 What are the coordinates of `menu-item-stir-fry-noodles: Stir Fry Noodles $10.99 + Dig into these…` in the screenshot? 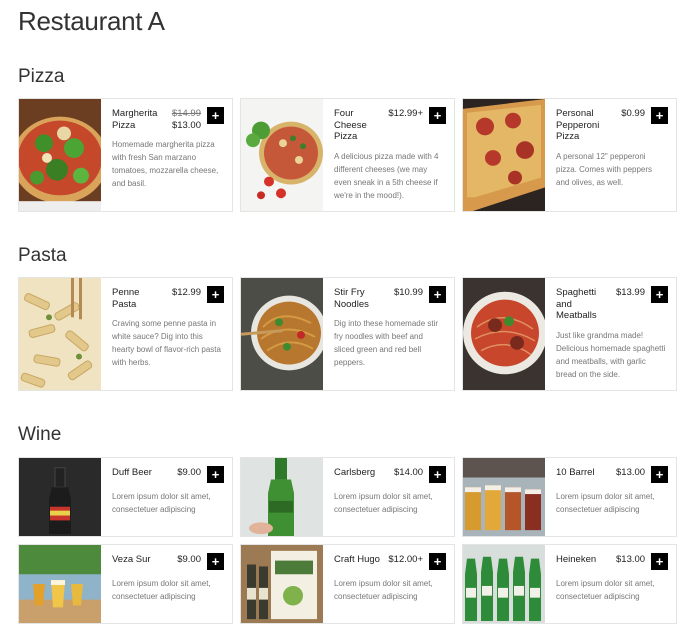 It's located at (347, 334).